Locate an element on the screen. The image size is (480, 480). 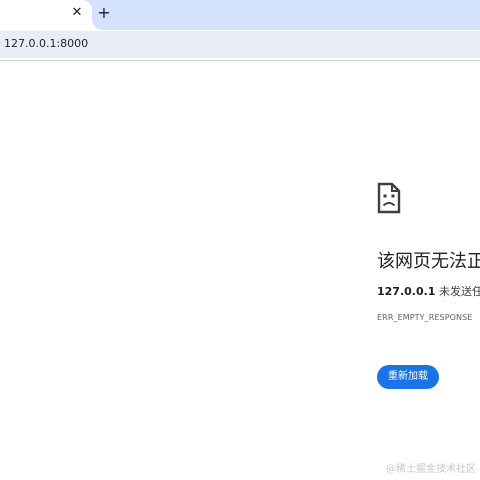
new-tab-button: + is located at coordinates (104, 13).